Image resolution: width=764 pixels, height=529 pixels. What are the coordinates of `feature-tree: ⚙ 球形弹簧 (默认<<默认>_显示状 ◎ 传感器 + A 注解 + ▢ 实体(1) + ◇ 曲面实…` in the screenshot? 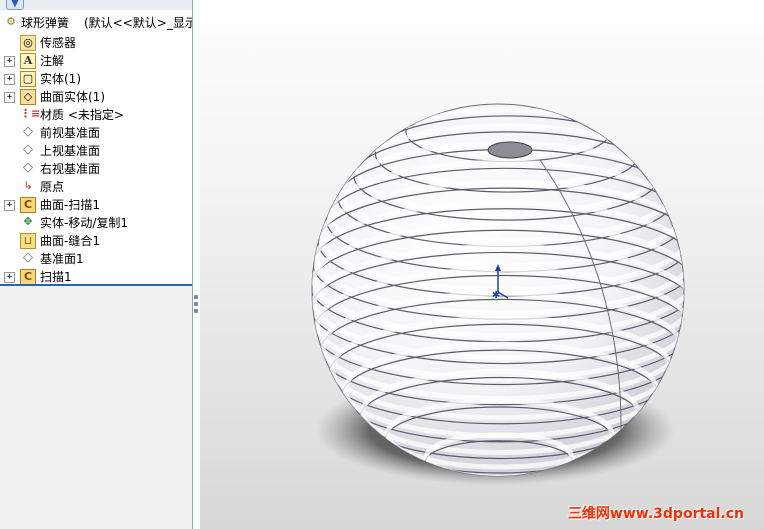 It's located at (96, 147).